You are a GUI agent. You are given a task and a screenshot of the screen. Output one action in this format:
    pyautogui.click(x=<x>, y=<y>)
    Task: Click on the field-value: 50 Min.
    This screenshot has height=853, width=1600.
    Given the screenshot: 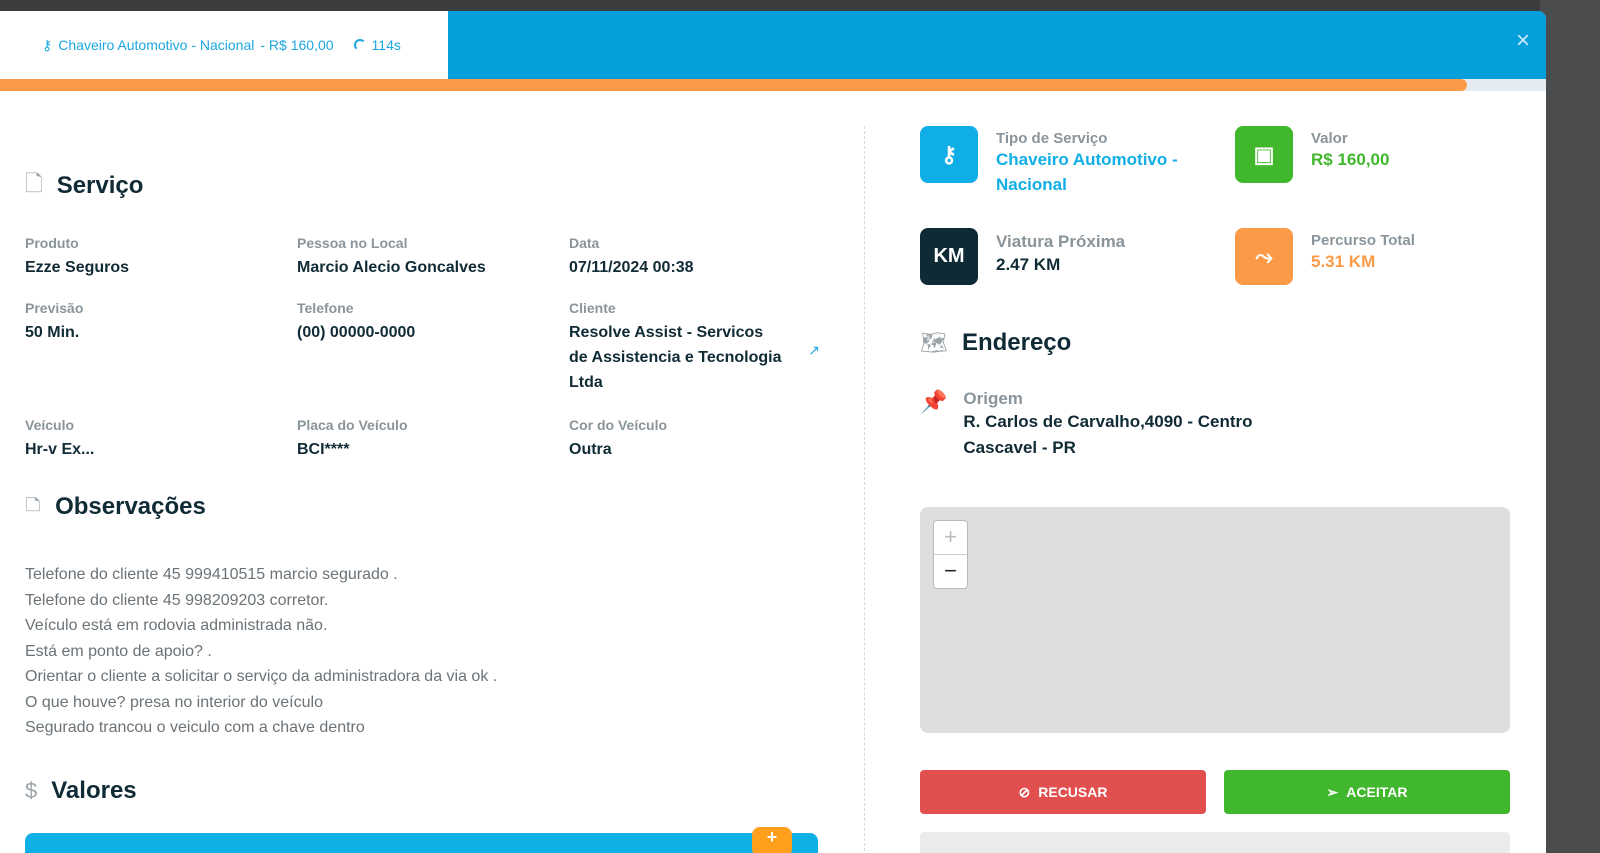 What is the action you would take?
    pyautogui.click(x=52, y=332)
    